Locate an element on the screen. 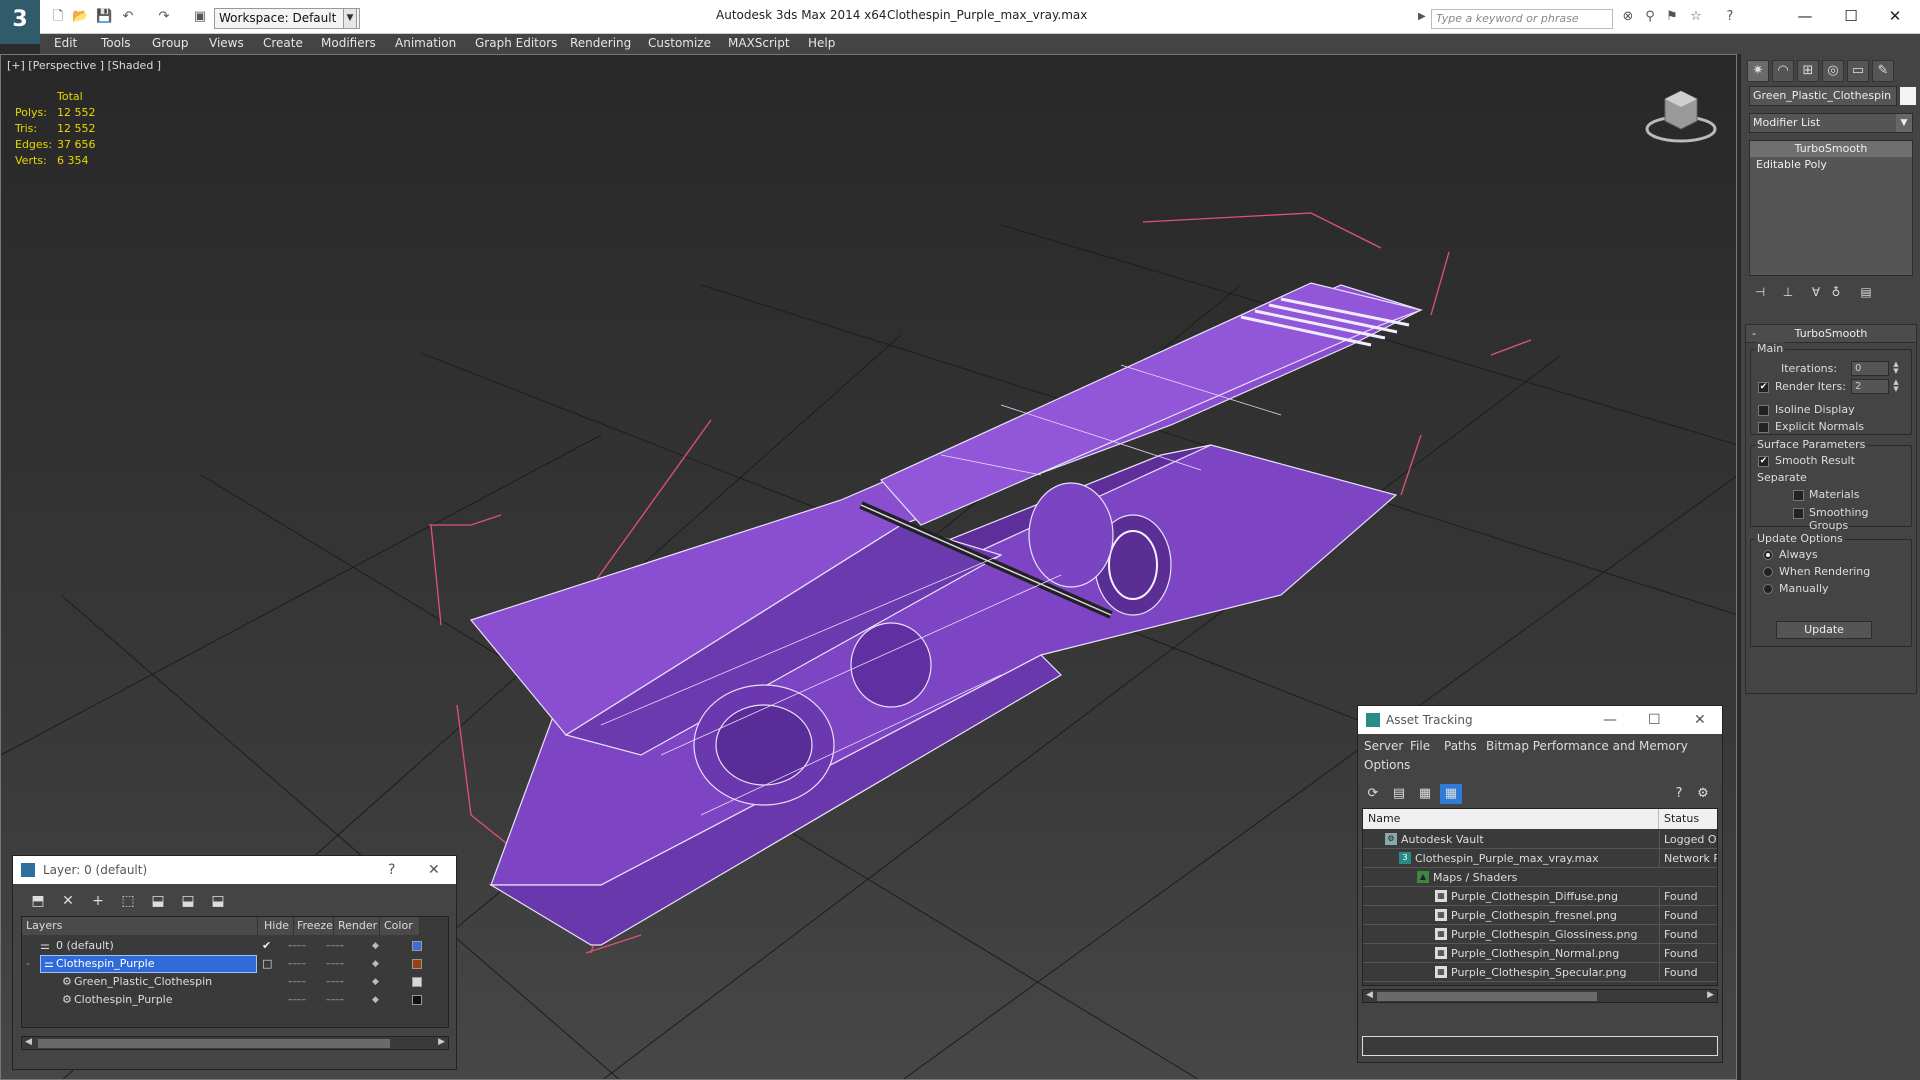  highlight-layer-icon: ⬓ is located at coordinates (158, 901).